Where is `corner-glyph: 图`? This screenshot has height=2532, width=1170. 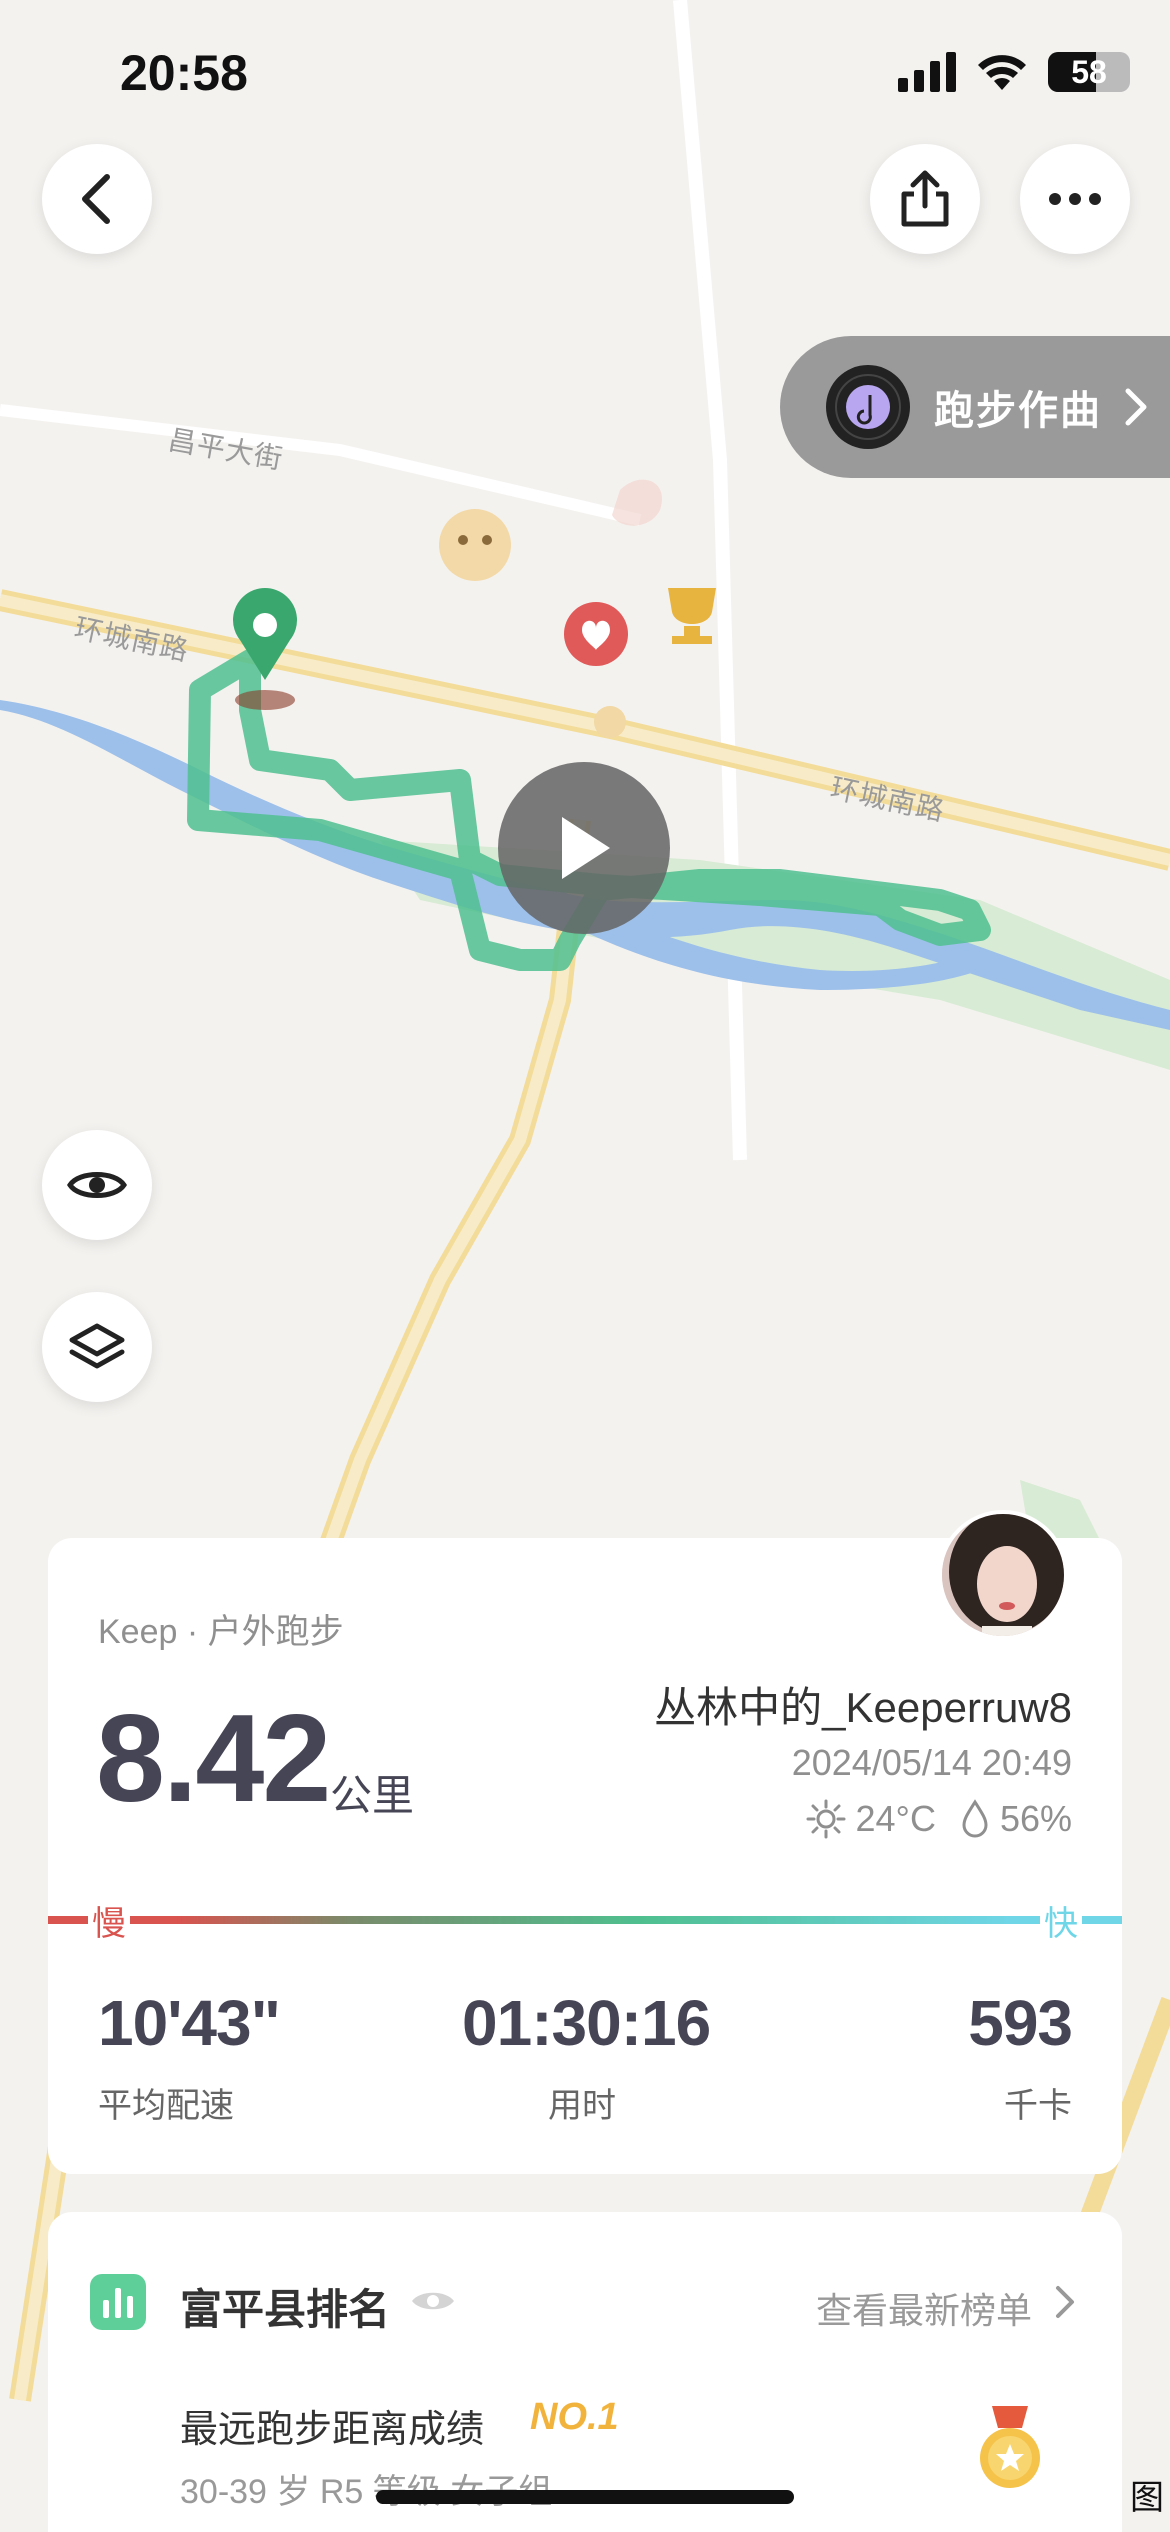
corner-glyph: 图 is located at coordinates (1147, 2498).